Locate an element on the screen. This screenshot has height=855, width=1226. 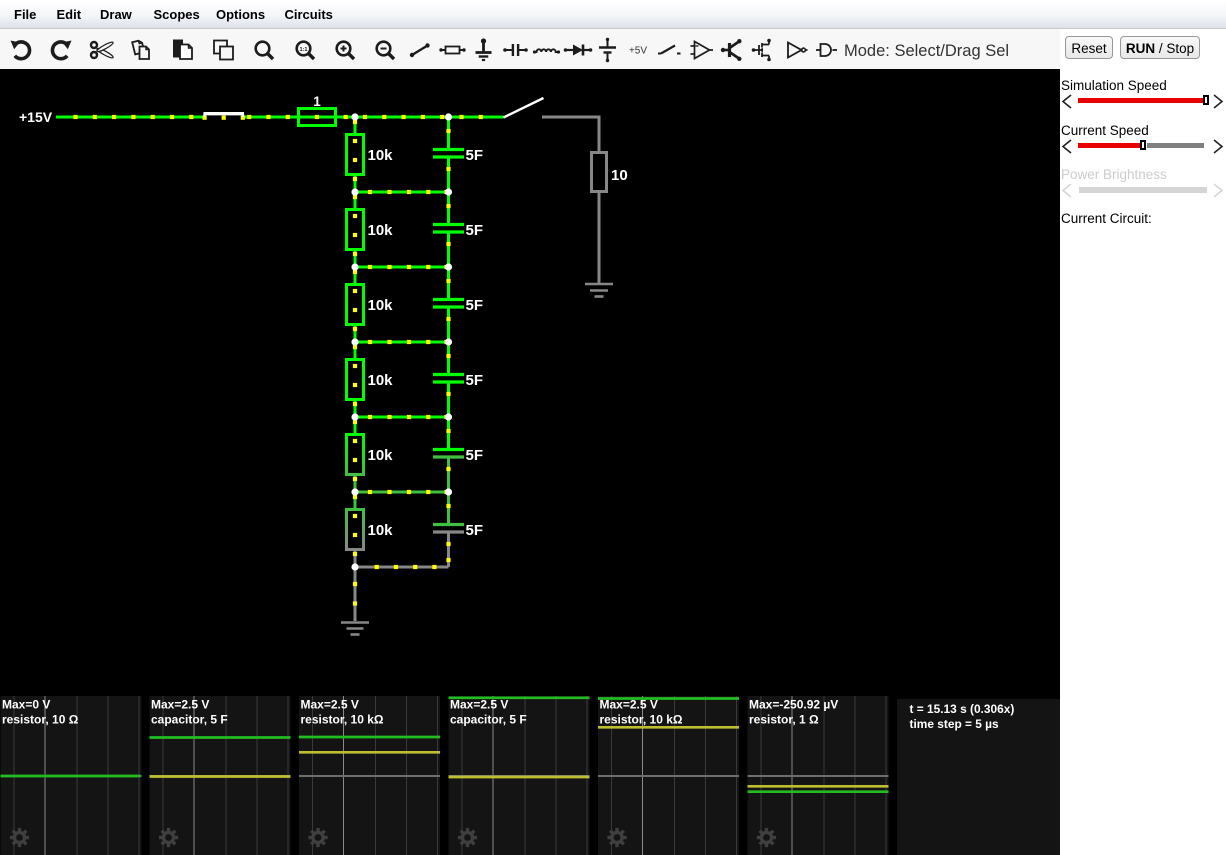
svg-text: 1:1 is located at coordinates (303, 50).